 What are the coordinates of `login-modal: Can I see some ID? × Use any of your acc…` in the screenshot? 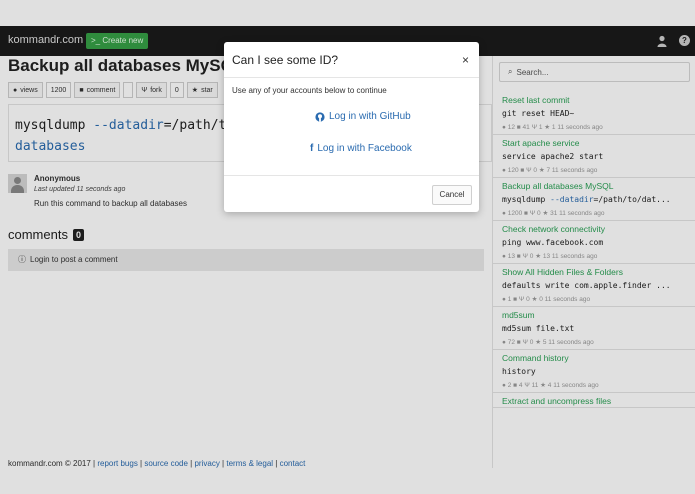 It's located at (351, 127).